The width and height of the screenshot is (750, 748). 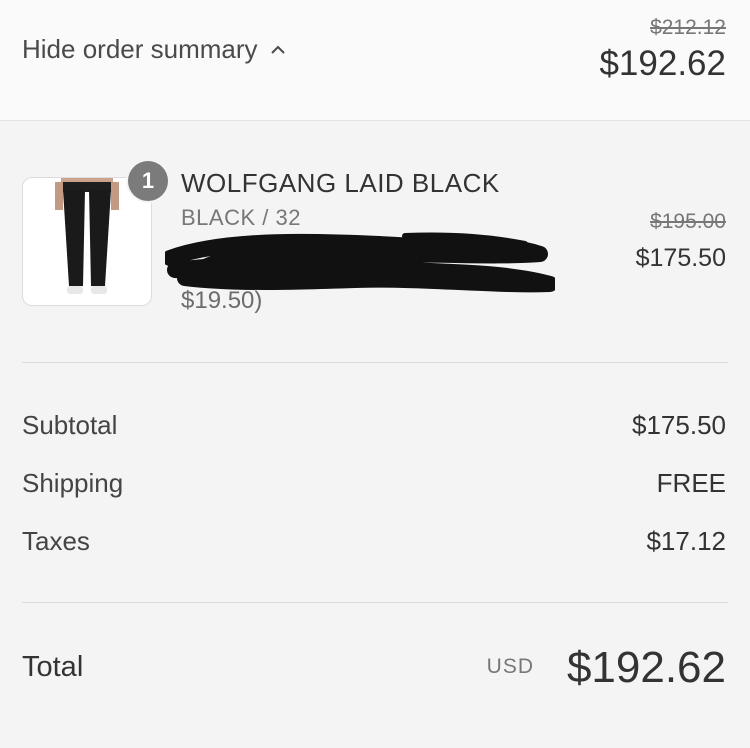 I want to click on product-original-price: $195.00, so click(x=688, y=221).